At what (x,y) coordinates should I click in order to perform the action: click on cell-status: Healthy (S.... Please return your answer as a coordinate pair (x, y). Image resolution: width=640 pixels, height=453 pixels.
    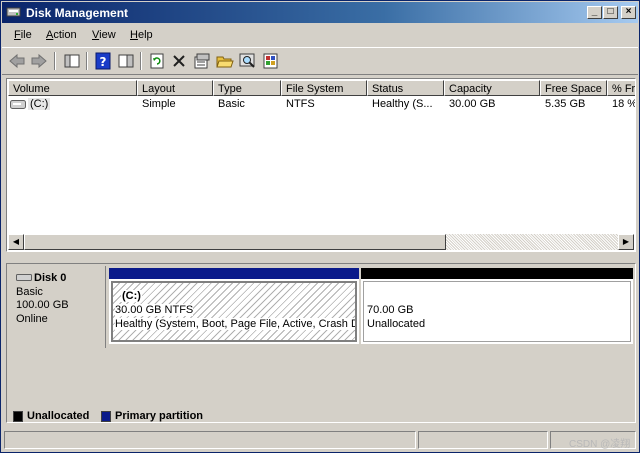
    Looking at the image, I should click on (402, 104).